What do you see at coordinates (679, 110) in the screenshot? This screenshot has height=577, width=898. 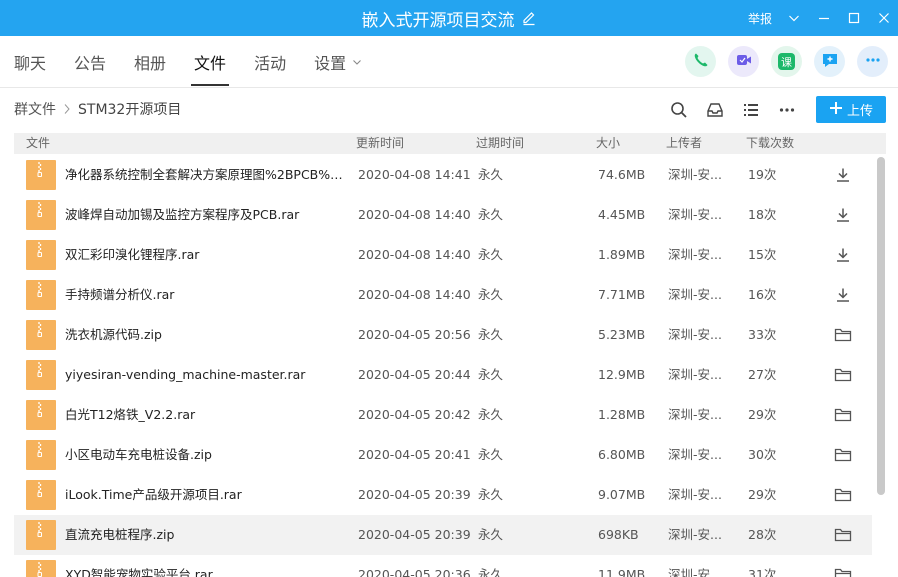 I see `search-icon` at bounding box center [679, 110].